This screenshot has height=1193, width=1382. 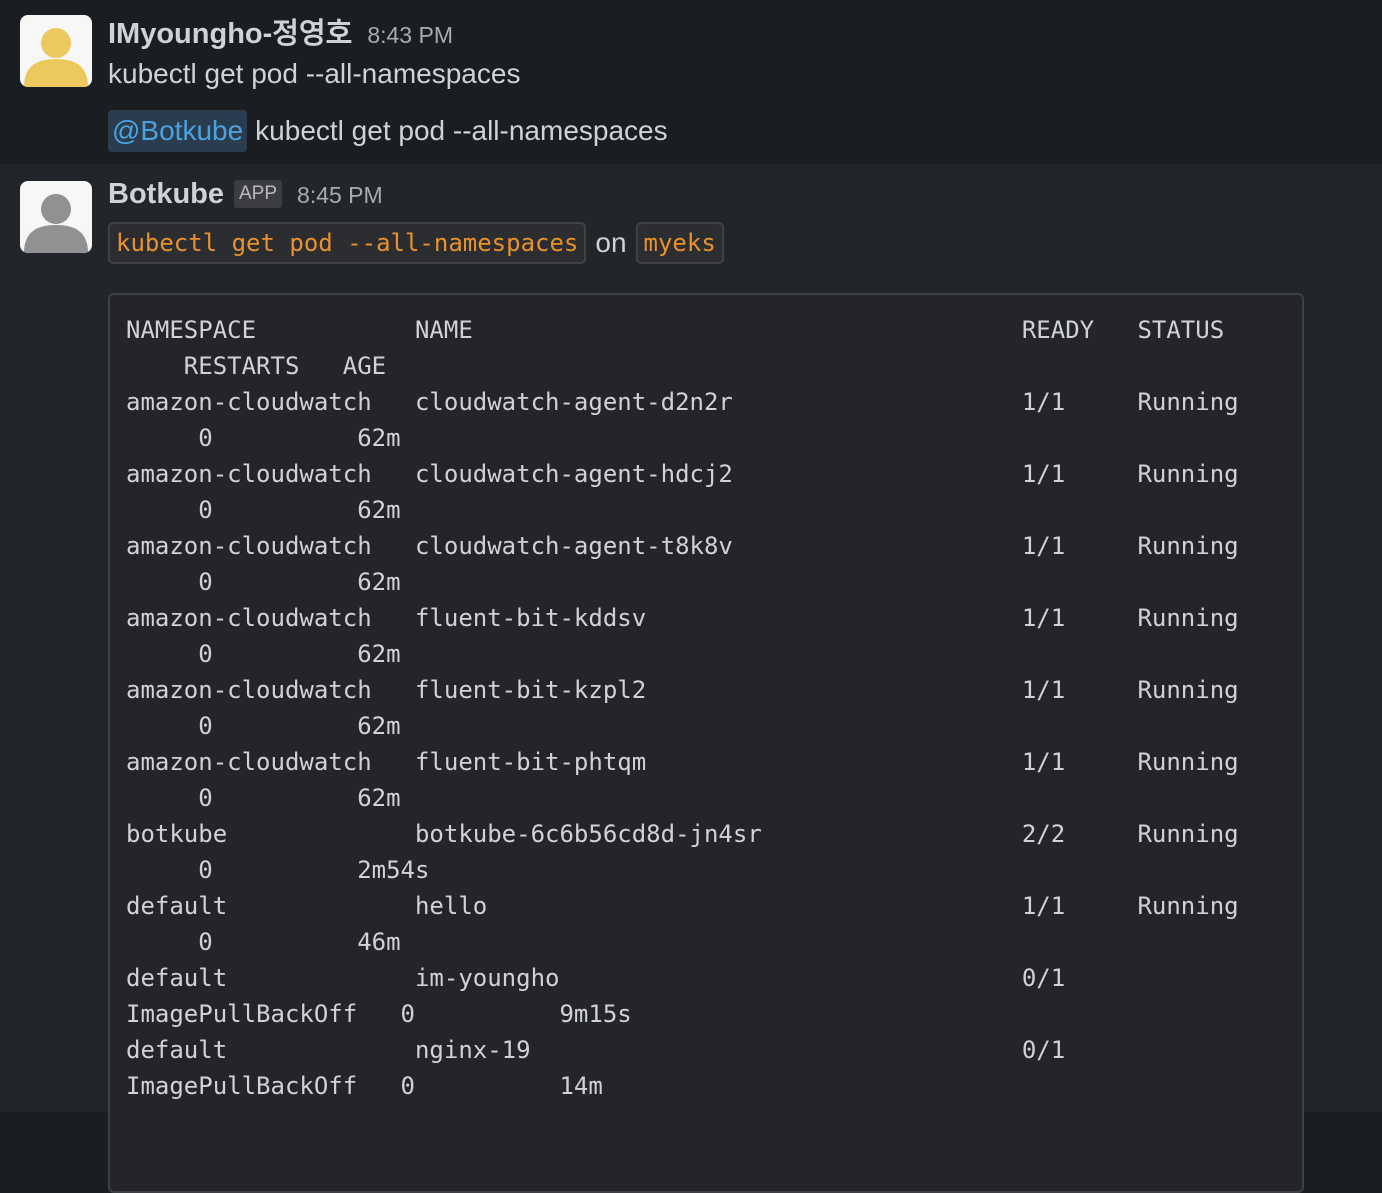 What do you see at coordinates (258, 194) in the screenshot?
I see `app-badge: APP` at bounding box center [258, 194].